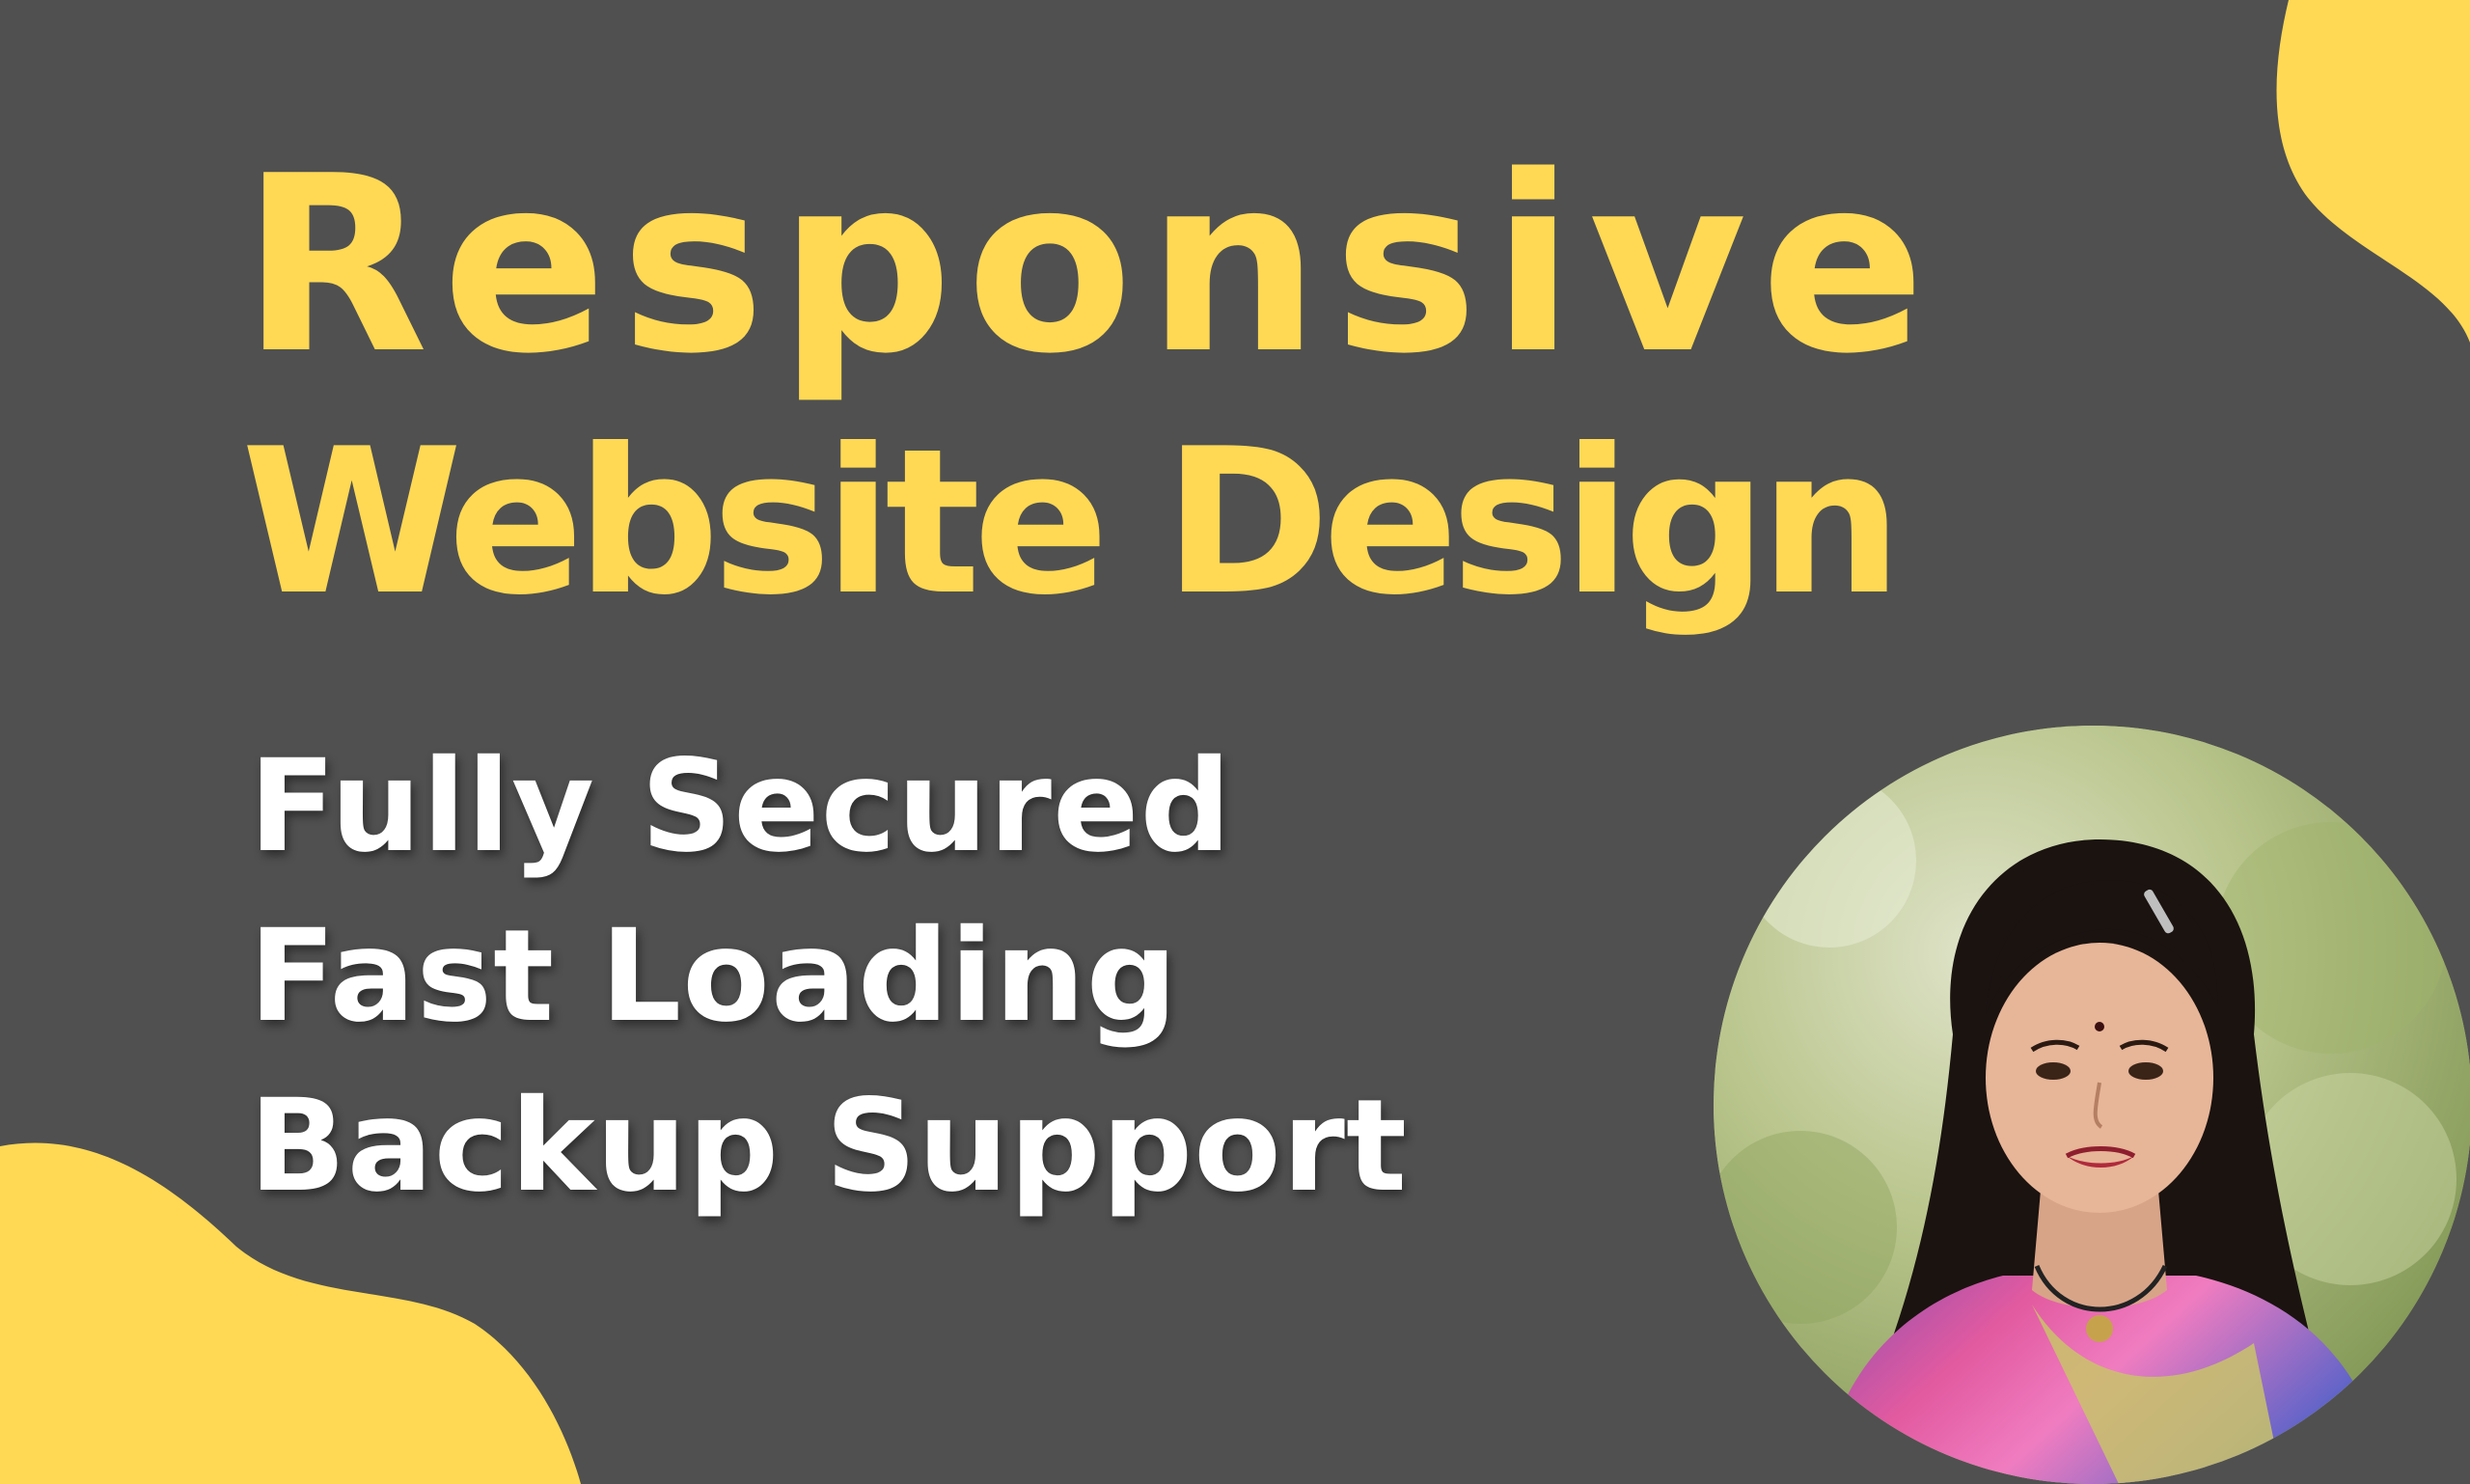 The height and width of the screenshot is (1484, 2470). Describe the element at coordinates (740, 806) in the screenshot. I see `feature-item-fully-secured: Fully Secured` at that location.